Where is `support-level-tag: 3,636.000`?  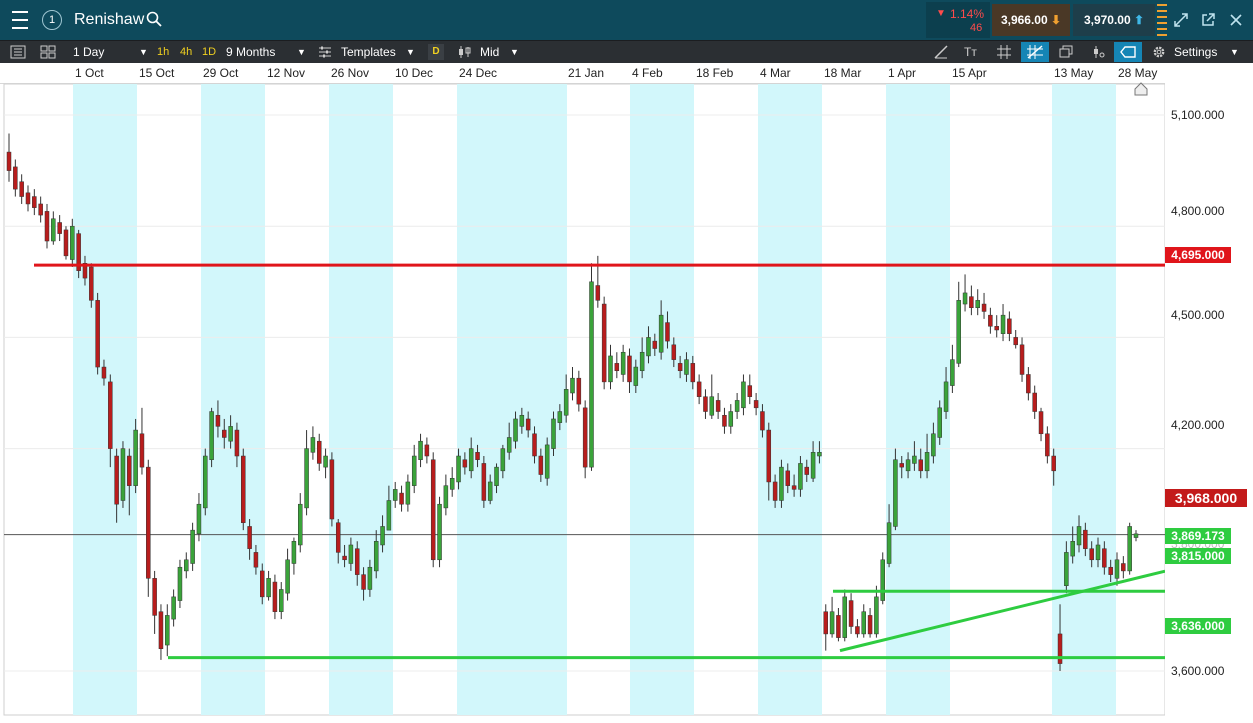 support-level-tag: 3,636.000 is located at coordinates (1198, 626).